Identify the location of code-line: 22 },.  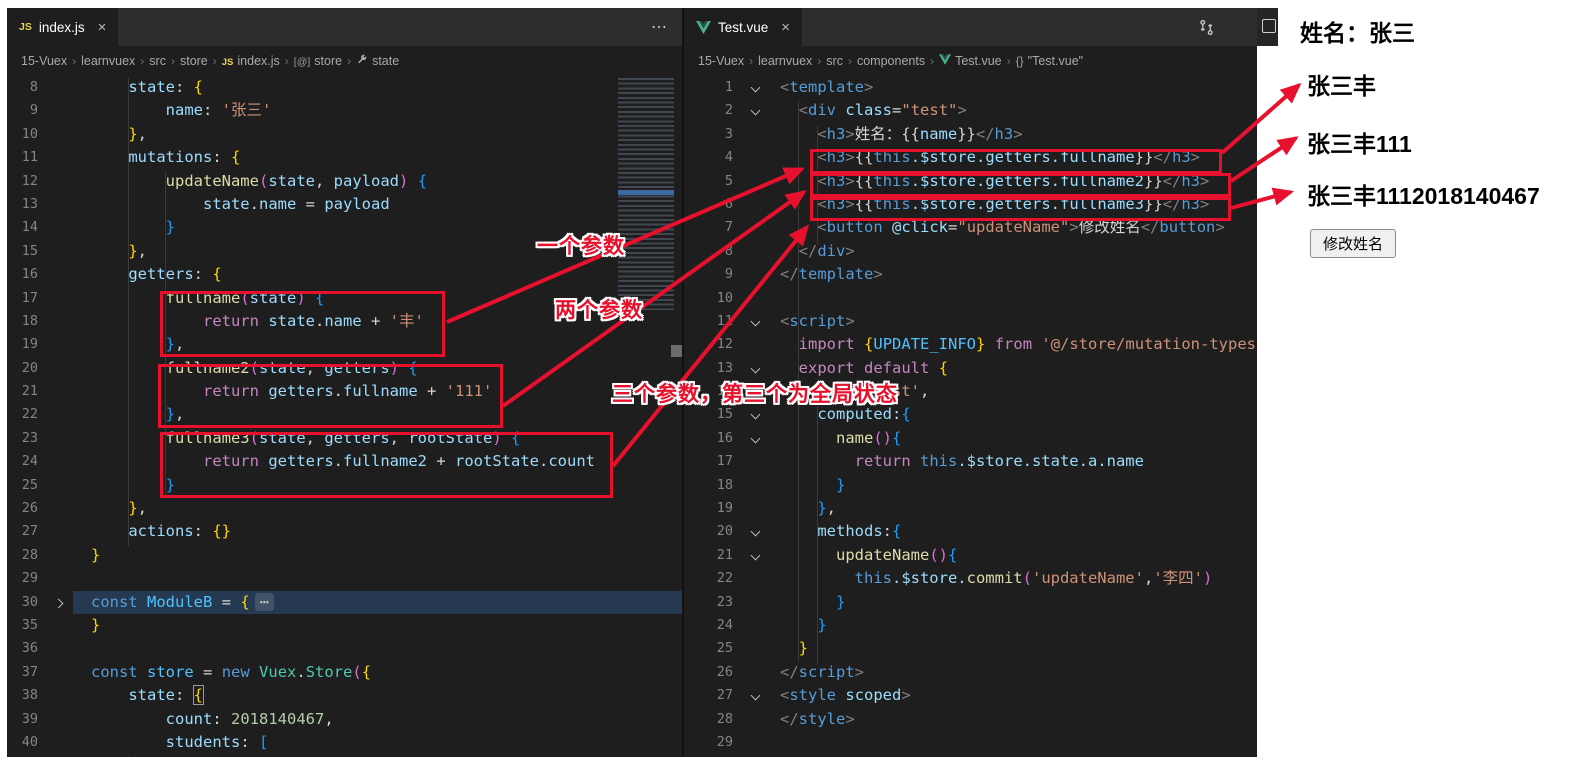
(344, 414).